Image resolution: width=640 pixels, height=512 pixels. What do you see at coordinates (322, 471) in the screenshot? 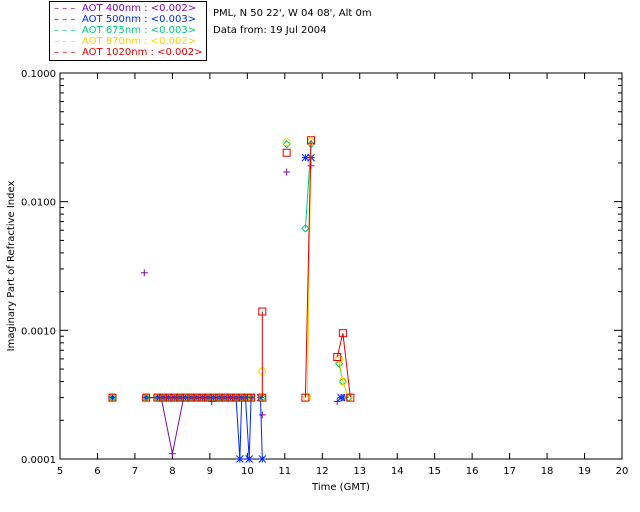
I see `x-tick-label: 12` at bounding box center [322, 471].